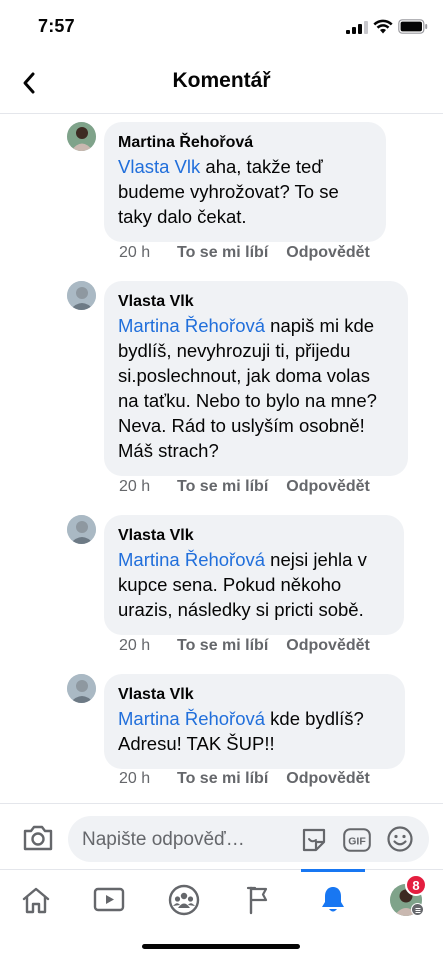 The width and height of the screenshot is (443, 960). Describe the element at coordinates (417, 909) in the screenshot. I see `menu-icon` at that location.